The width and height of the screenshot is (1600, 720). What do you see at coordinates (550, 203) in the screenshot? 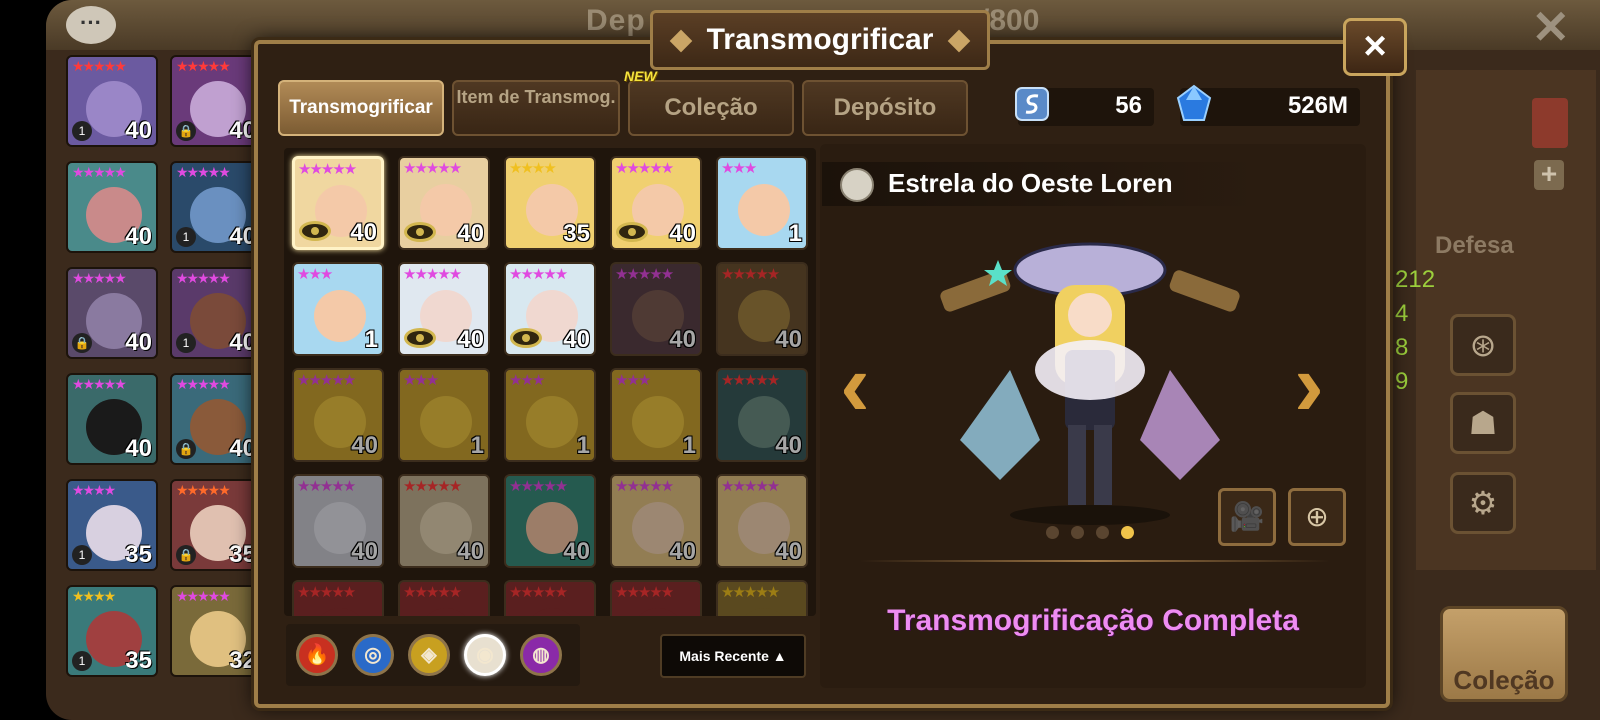
I see `monster-cell: ★★★★ 35` at bounding box center [550, 203].